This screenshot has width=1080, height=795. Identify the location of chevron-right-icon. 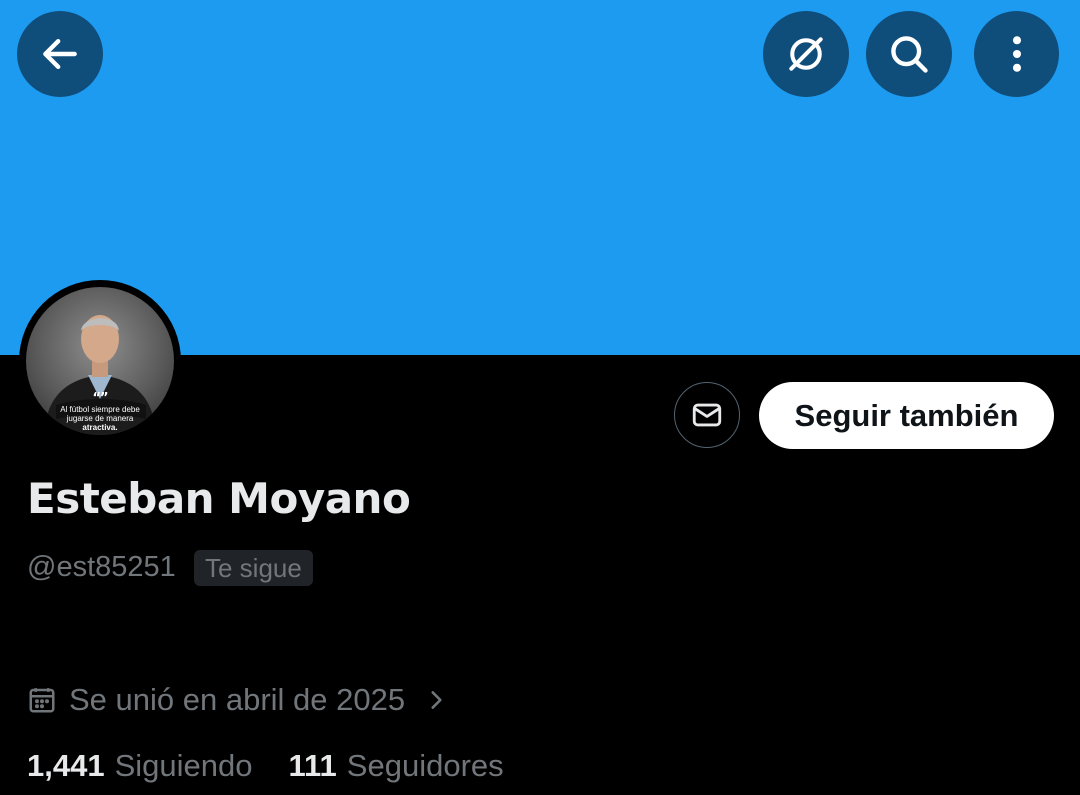
(436, 700).